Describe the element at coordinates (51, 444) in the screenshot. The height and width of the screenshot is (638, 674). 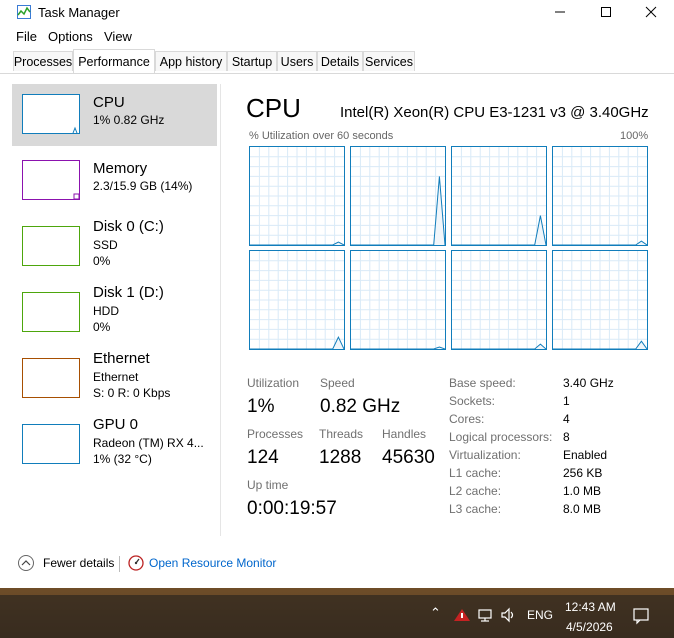
I see `gpu-thumbnail` at that location.